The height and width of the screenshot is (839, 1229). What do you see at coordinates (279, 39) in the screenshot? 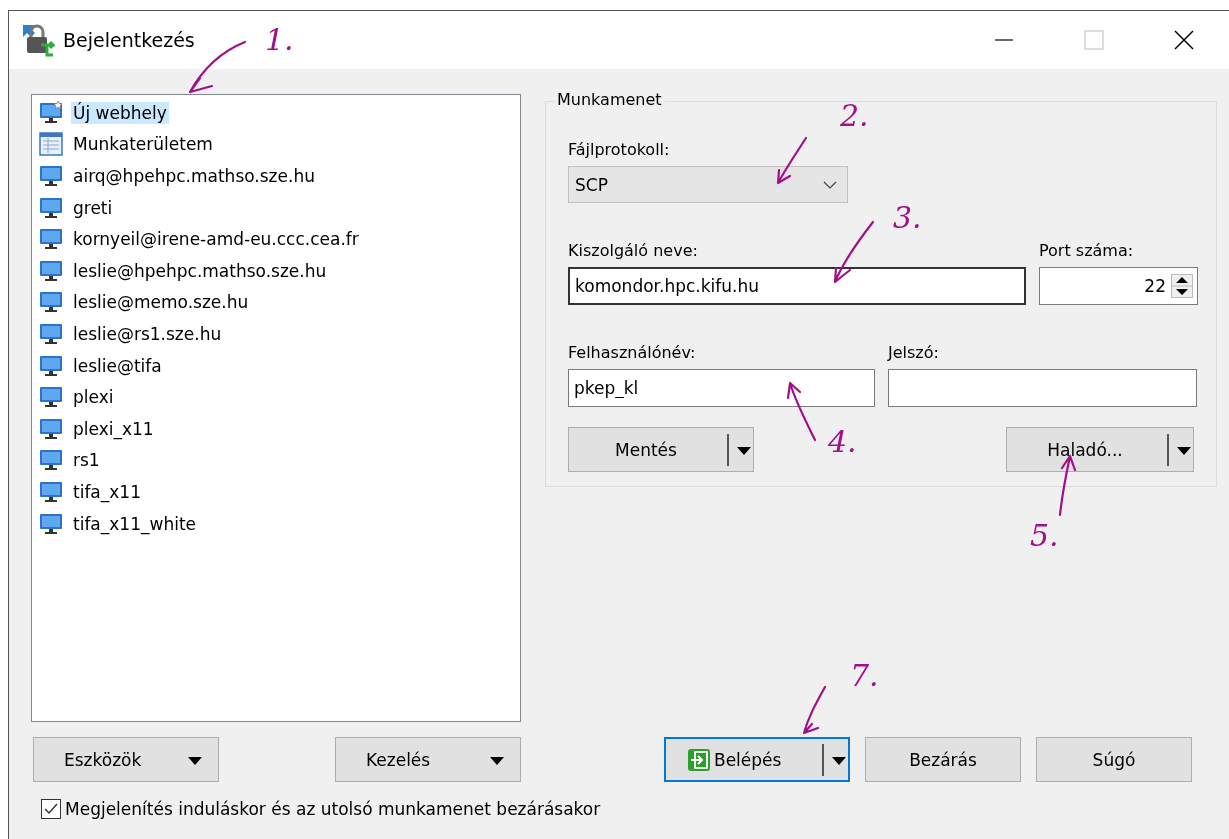
I see `annotation-number: 1.` at bounding box center [279, 39].